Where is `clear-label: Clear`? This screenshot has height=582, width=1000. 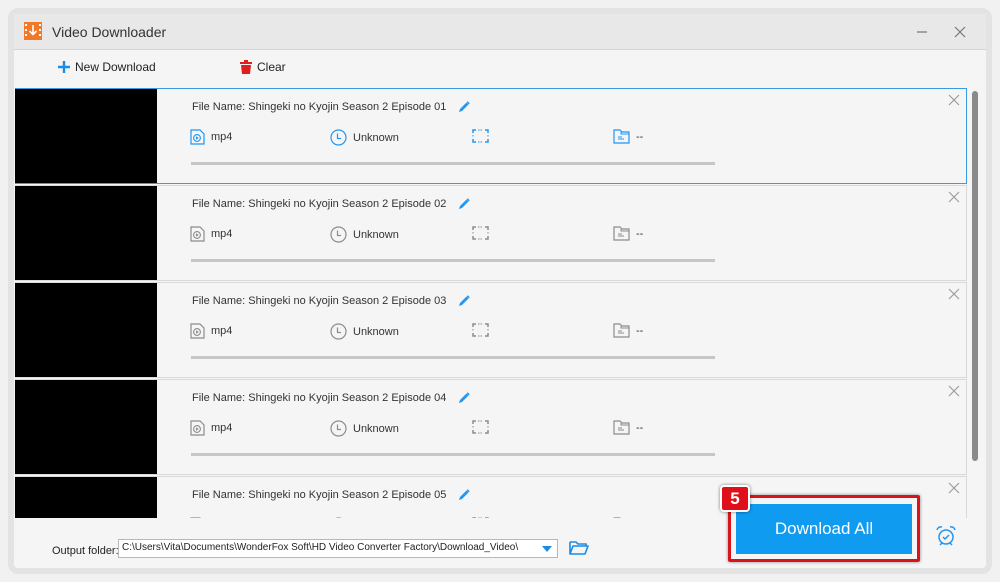 clear-label: Clear is located at coordinates (271, 67).